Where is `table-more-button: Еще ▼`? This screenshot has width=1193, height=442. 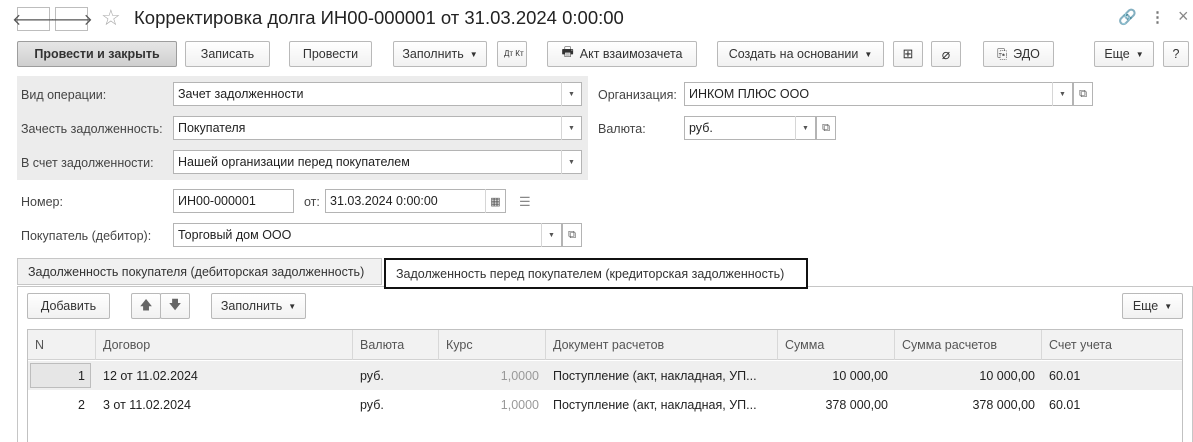 table-more-button: Еще ▼ is located at coordinates (1152, 306).